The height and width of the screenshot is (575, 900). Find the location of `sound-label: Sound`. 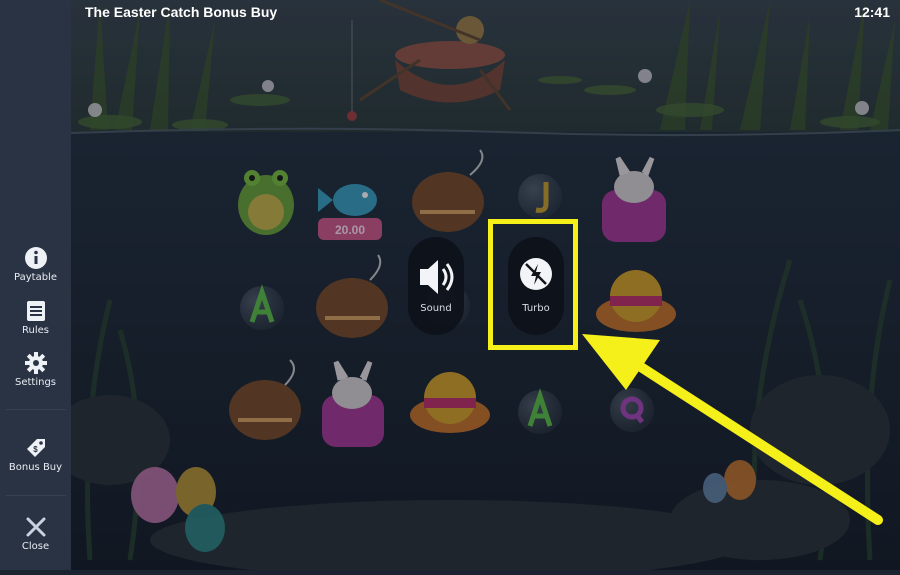

sound-label: Sound is located at coordinates (436, 308).